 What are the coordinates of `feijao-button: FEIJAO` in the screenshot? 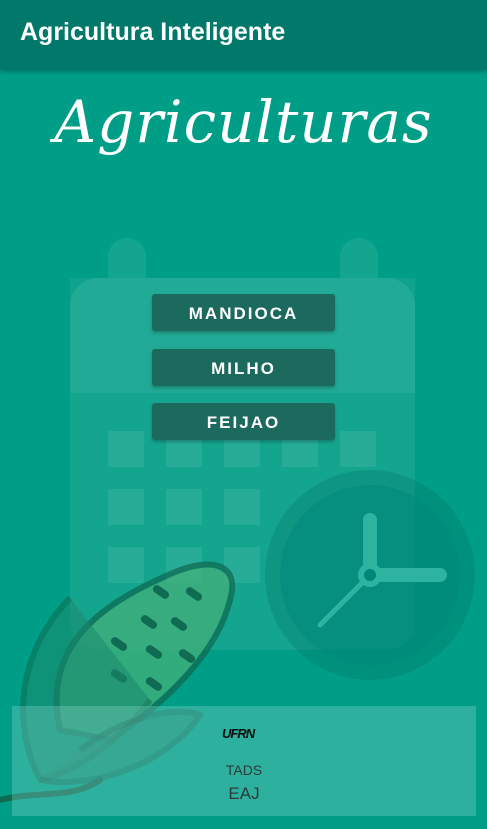 It's located at (243, 421).